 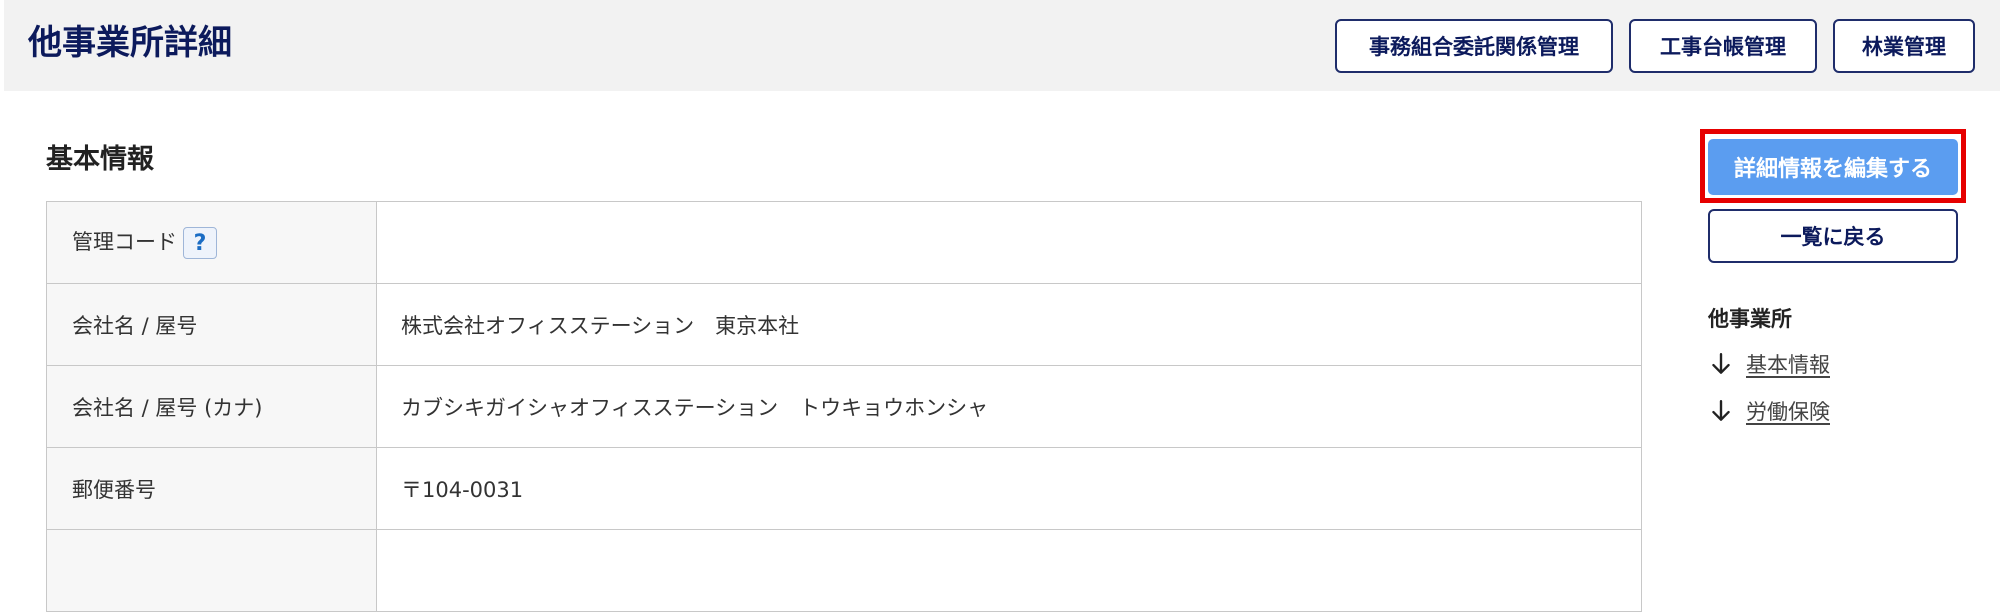 What do you see at coordinates (1833, 236) in the screenshot?
I see `back-to-list-button: 一覧に戻る` at bounding box center [1833, 236].